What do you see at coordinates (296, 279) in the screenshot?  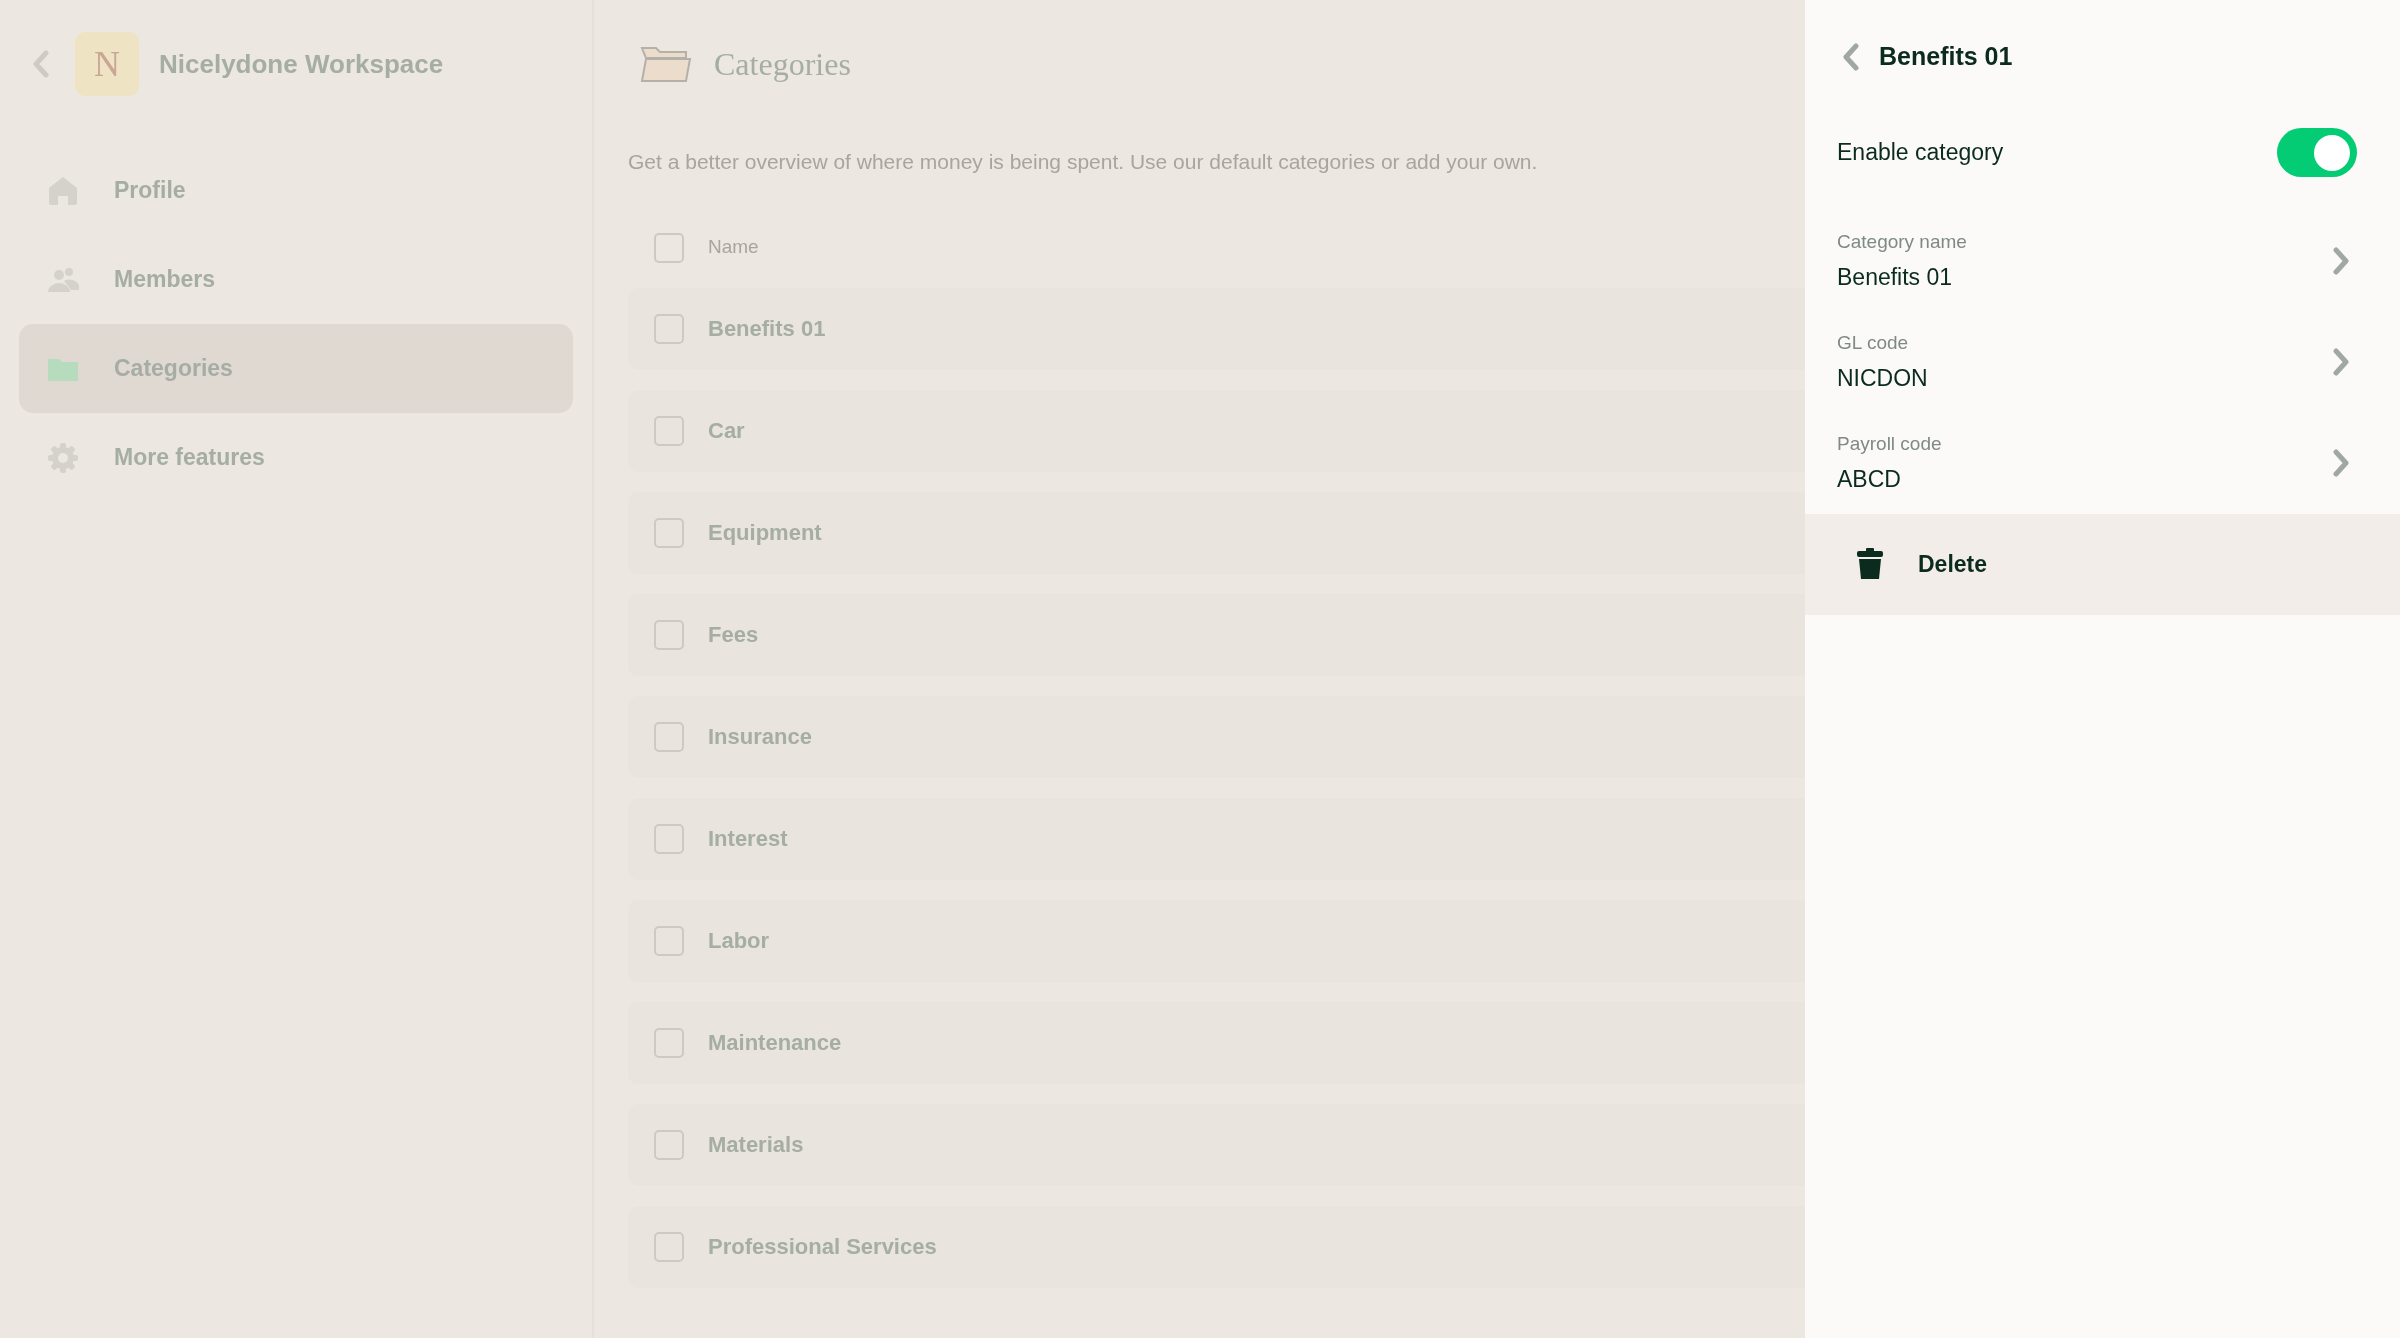 I see `sidebar-item: Members` at bounding box center [296, 279].